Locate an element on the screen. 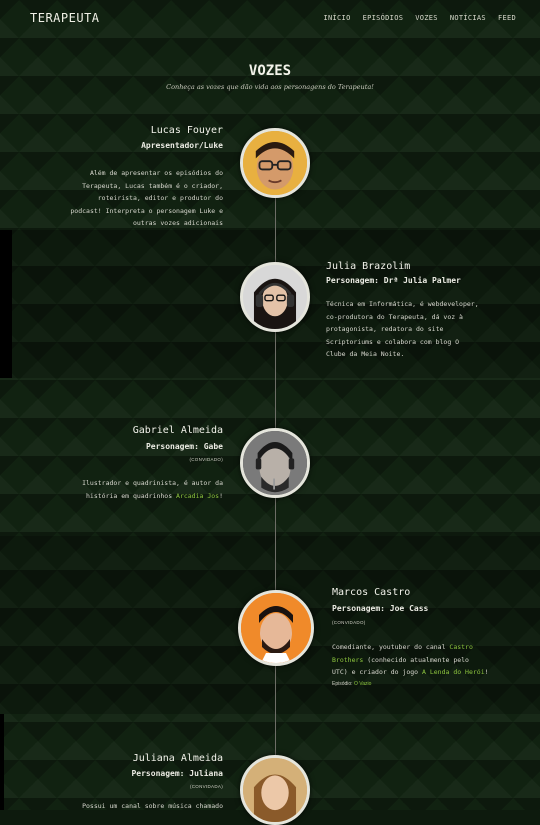 The image size is (540, 825). desc-line: Além de apresentar os episódios do is located at coordinates (156, 173).